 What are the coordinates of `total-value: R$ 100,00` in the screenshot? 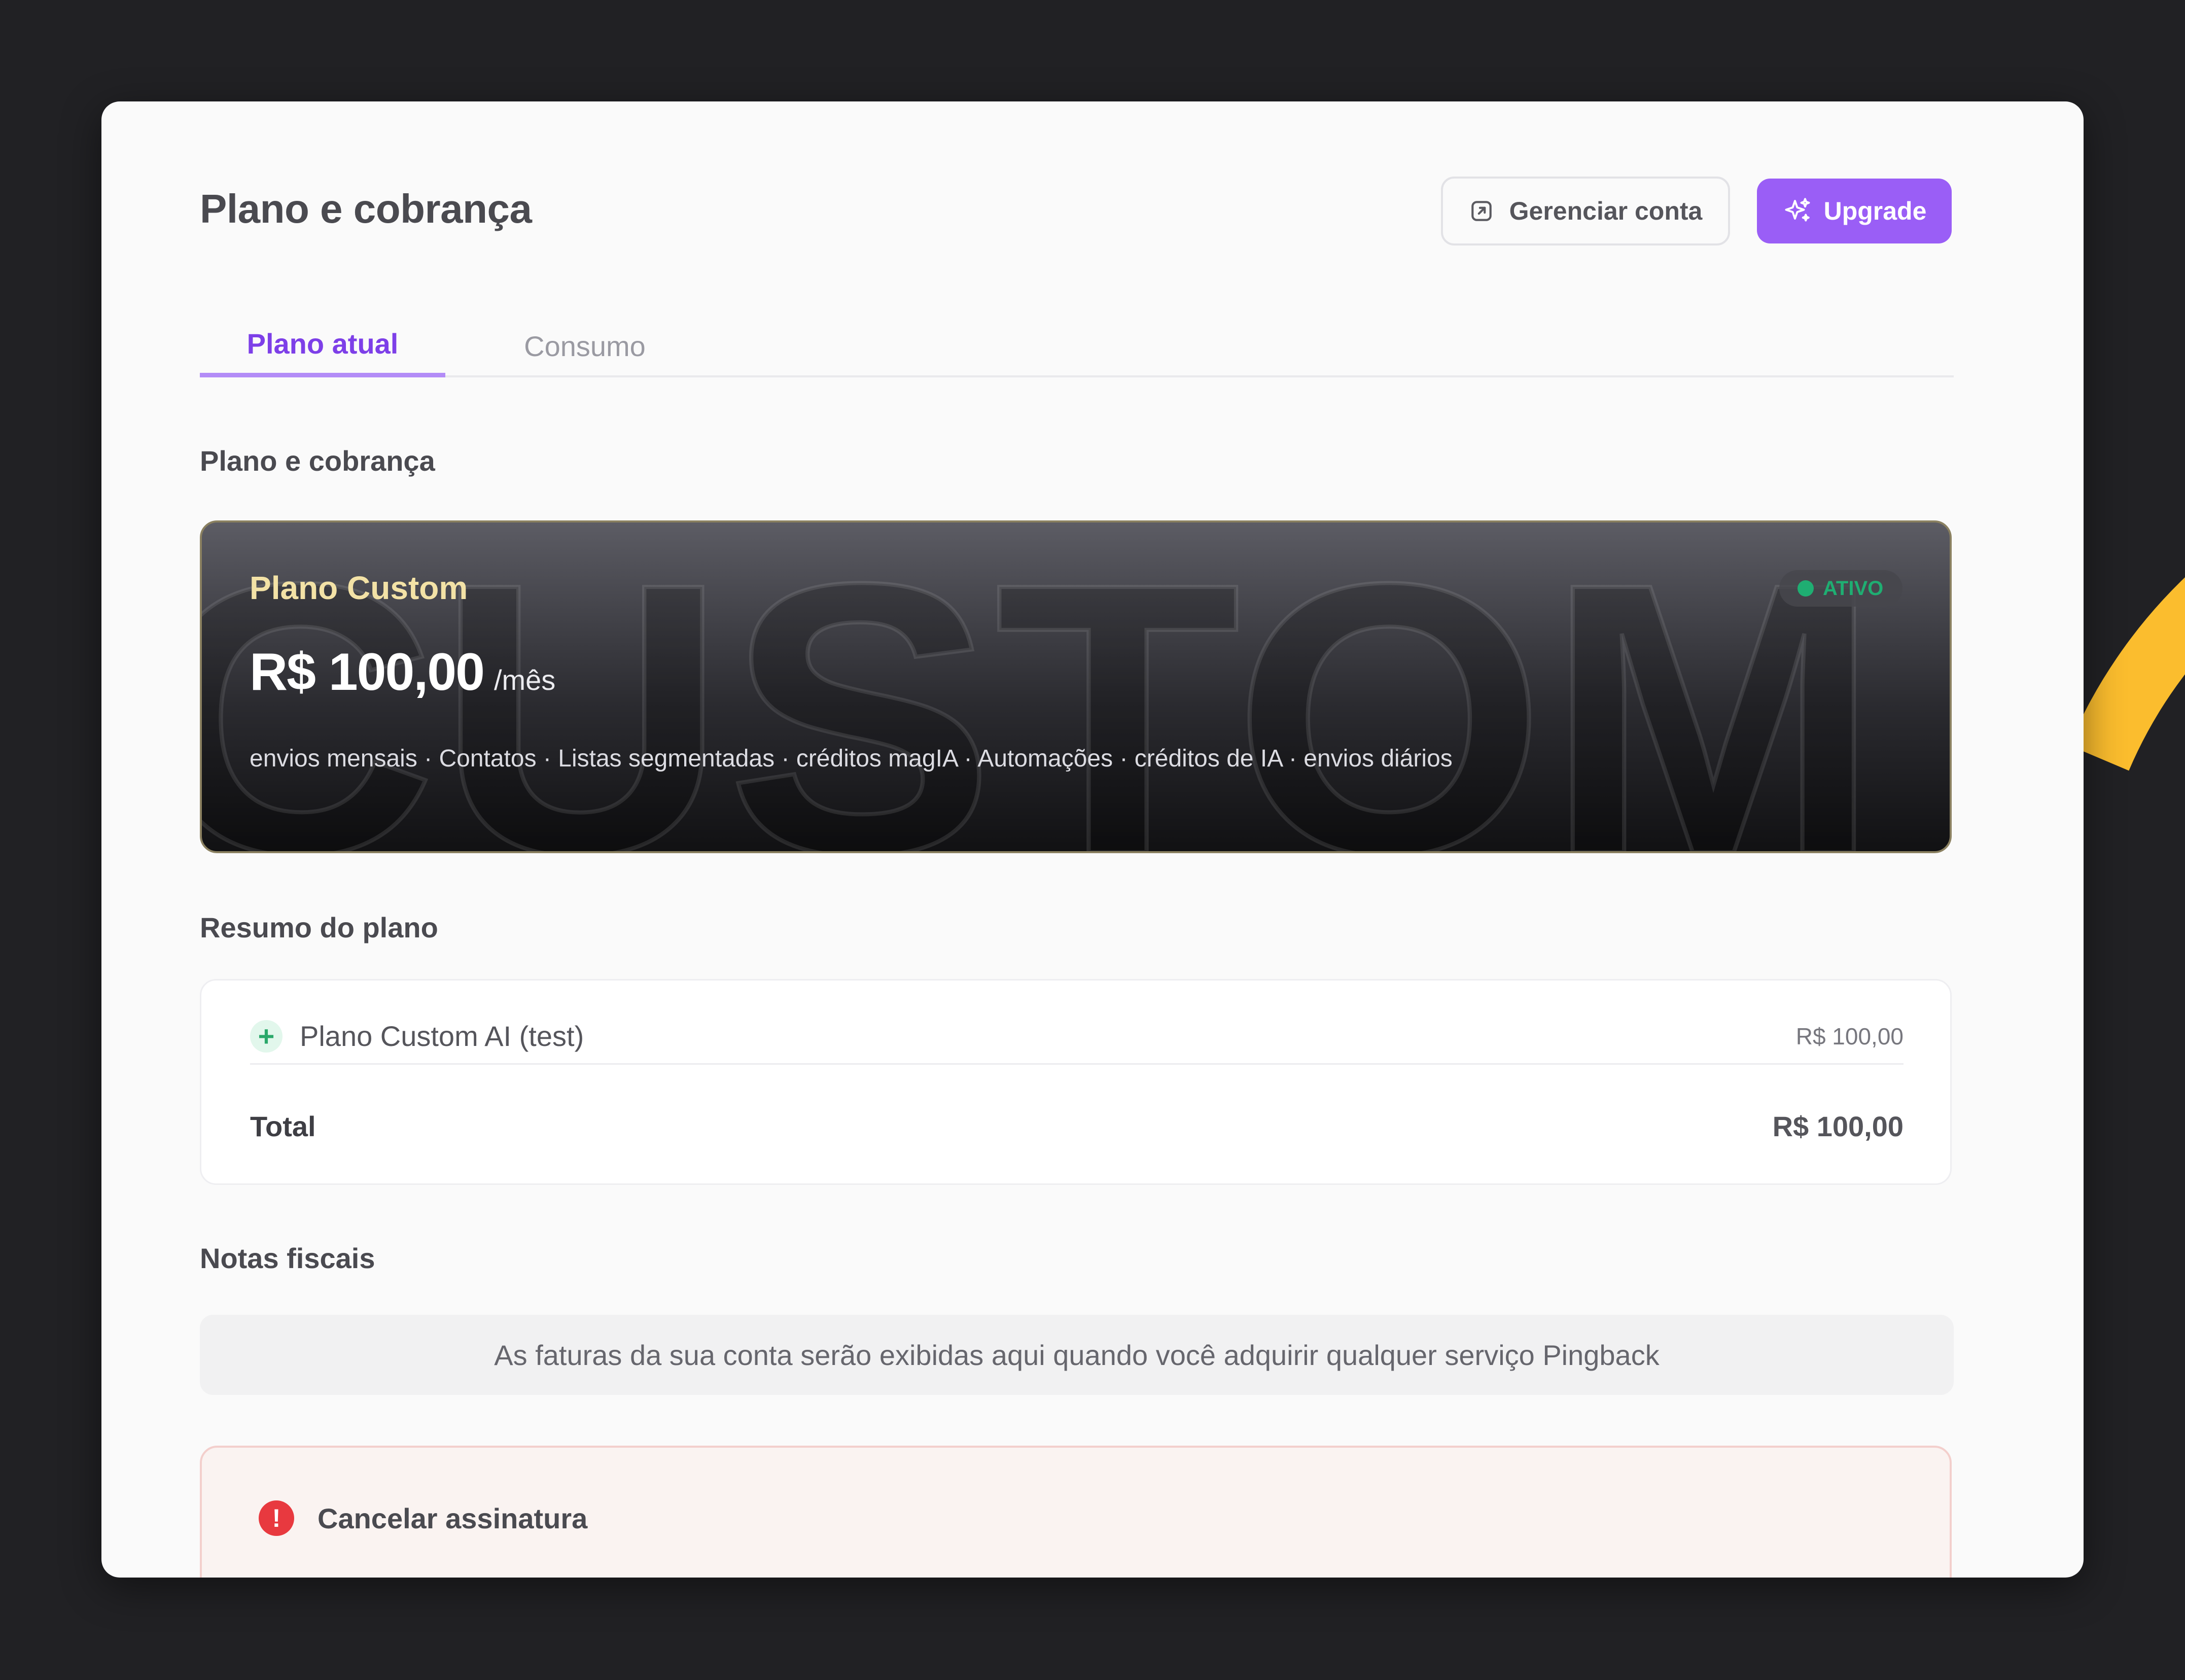 It's located at (1838, 1126).